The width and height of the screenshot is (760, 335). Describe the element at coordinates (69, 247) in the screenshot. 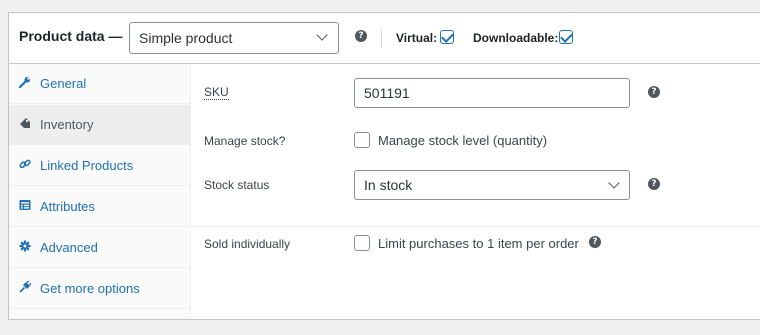

I see `tab-advanced-label: Advanced` at that location.